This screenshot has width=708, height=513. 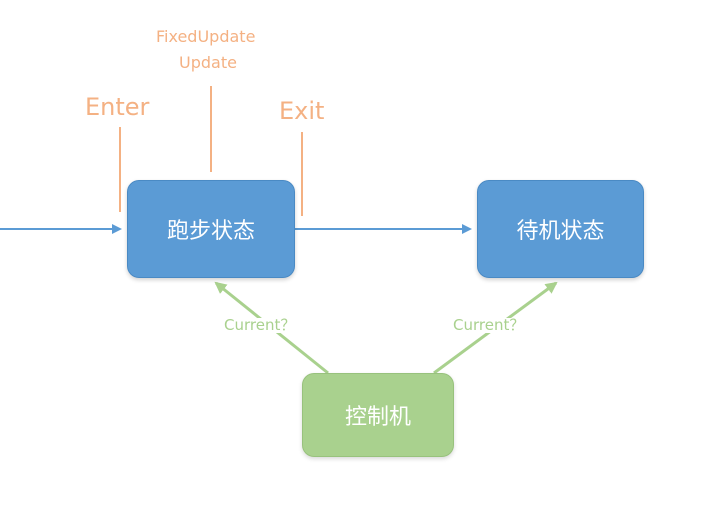 What do you see at coordinates (208, 62) in the screenshot?
I see `update-label: Update` at bounding box center [208, 62].